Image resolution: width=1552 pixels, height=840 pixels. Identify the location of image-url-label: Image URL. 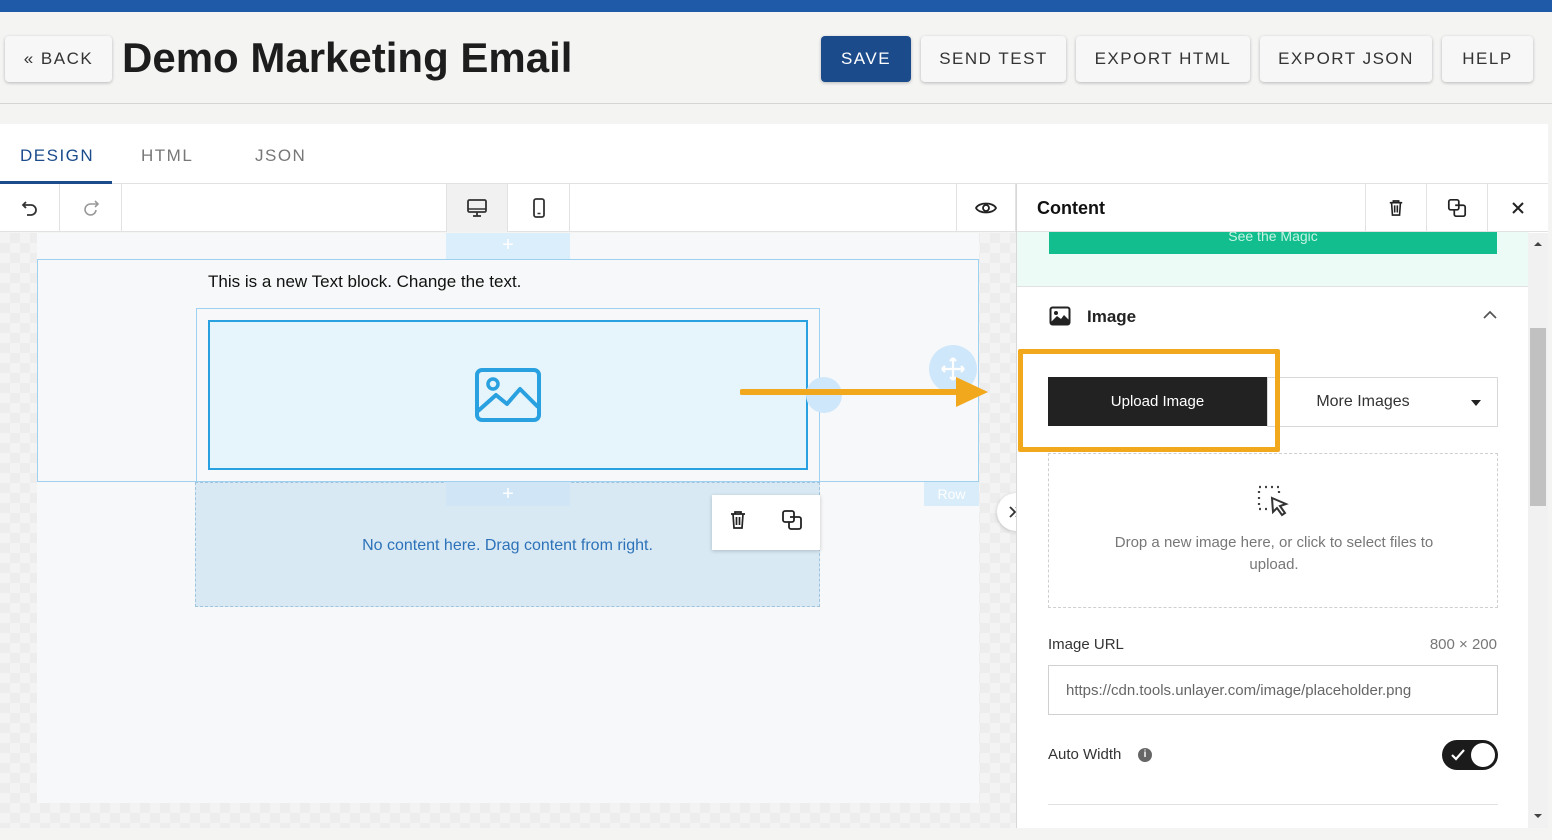
(1086, 644).